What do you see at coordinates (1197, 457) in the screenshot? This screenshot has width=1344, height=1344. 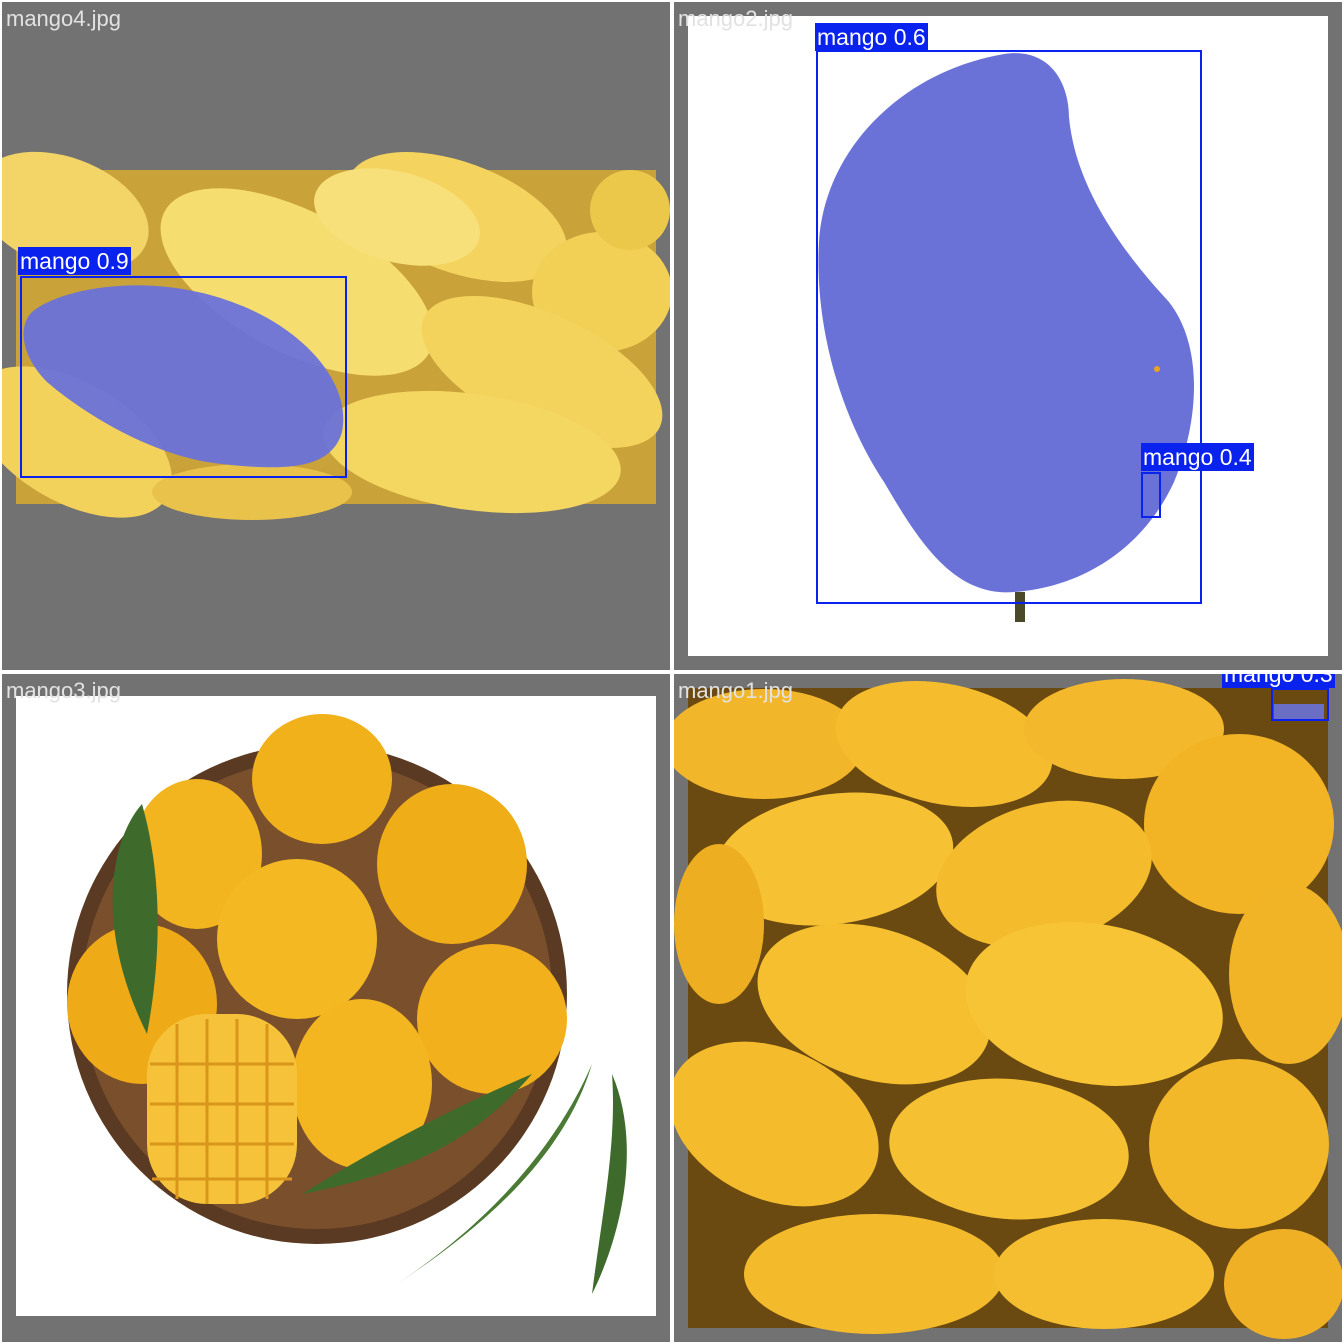 I see `detection-label: mango 0.4` at bounding box center [1197, 457].